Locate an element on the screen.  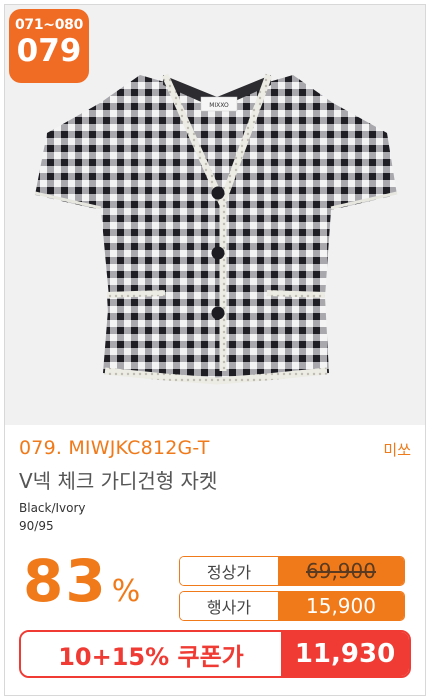
product-title: V넥 체크 가디건형 자켓 is located at coordinates (118, 479).